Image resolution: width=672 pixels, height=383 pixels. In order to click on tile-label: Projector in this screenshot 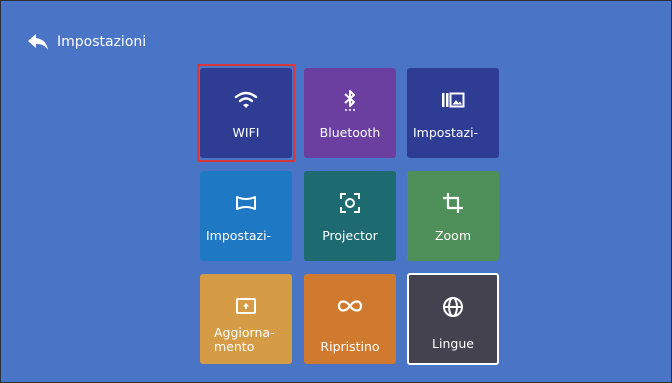, I will do `click(350, 235)`.